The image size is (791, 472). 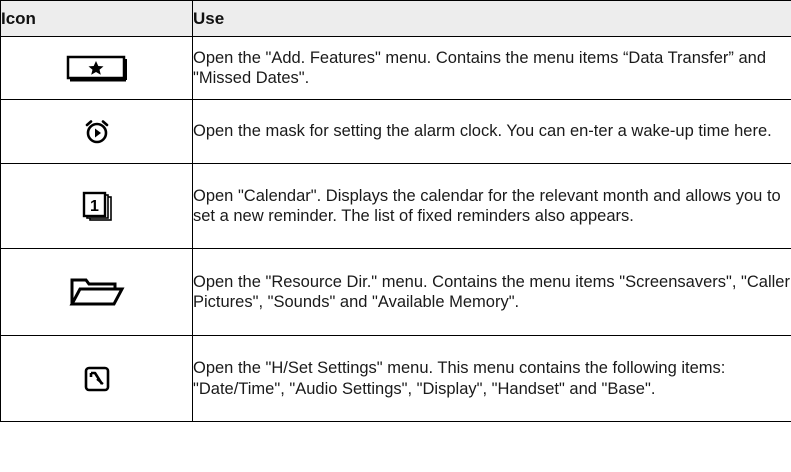 I want to click on svg-text: 1, so click(x=94, y=206).